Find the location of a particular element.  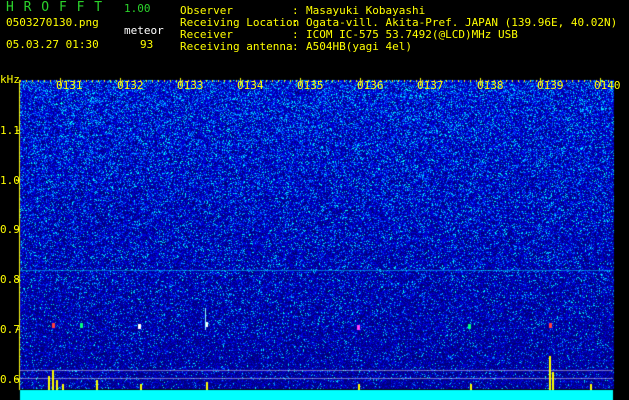

info-label-antenna: Receiving antenna is located at coordinates (236, 46).